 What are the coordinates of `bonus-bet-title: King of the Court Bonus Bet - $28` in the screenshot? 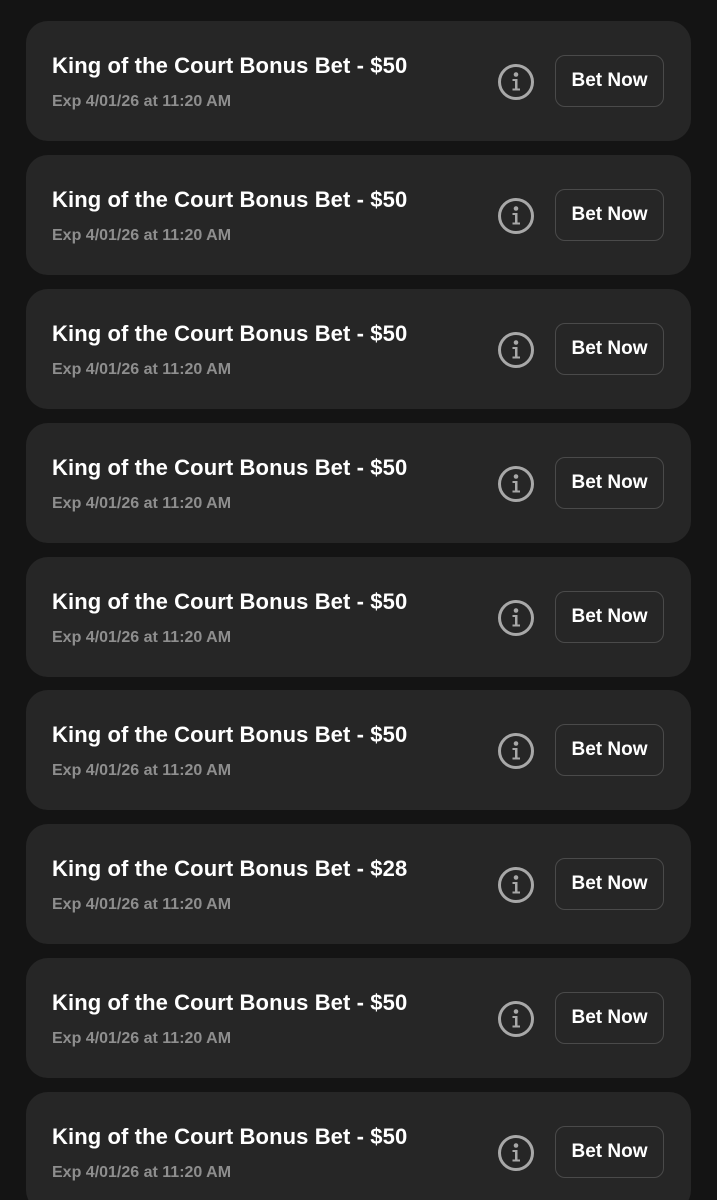 It's located at (230, 868).